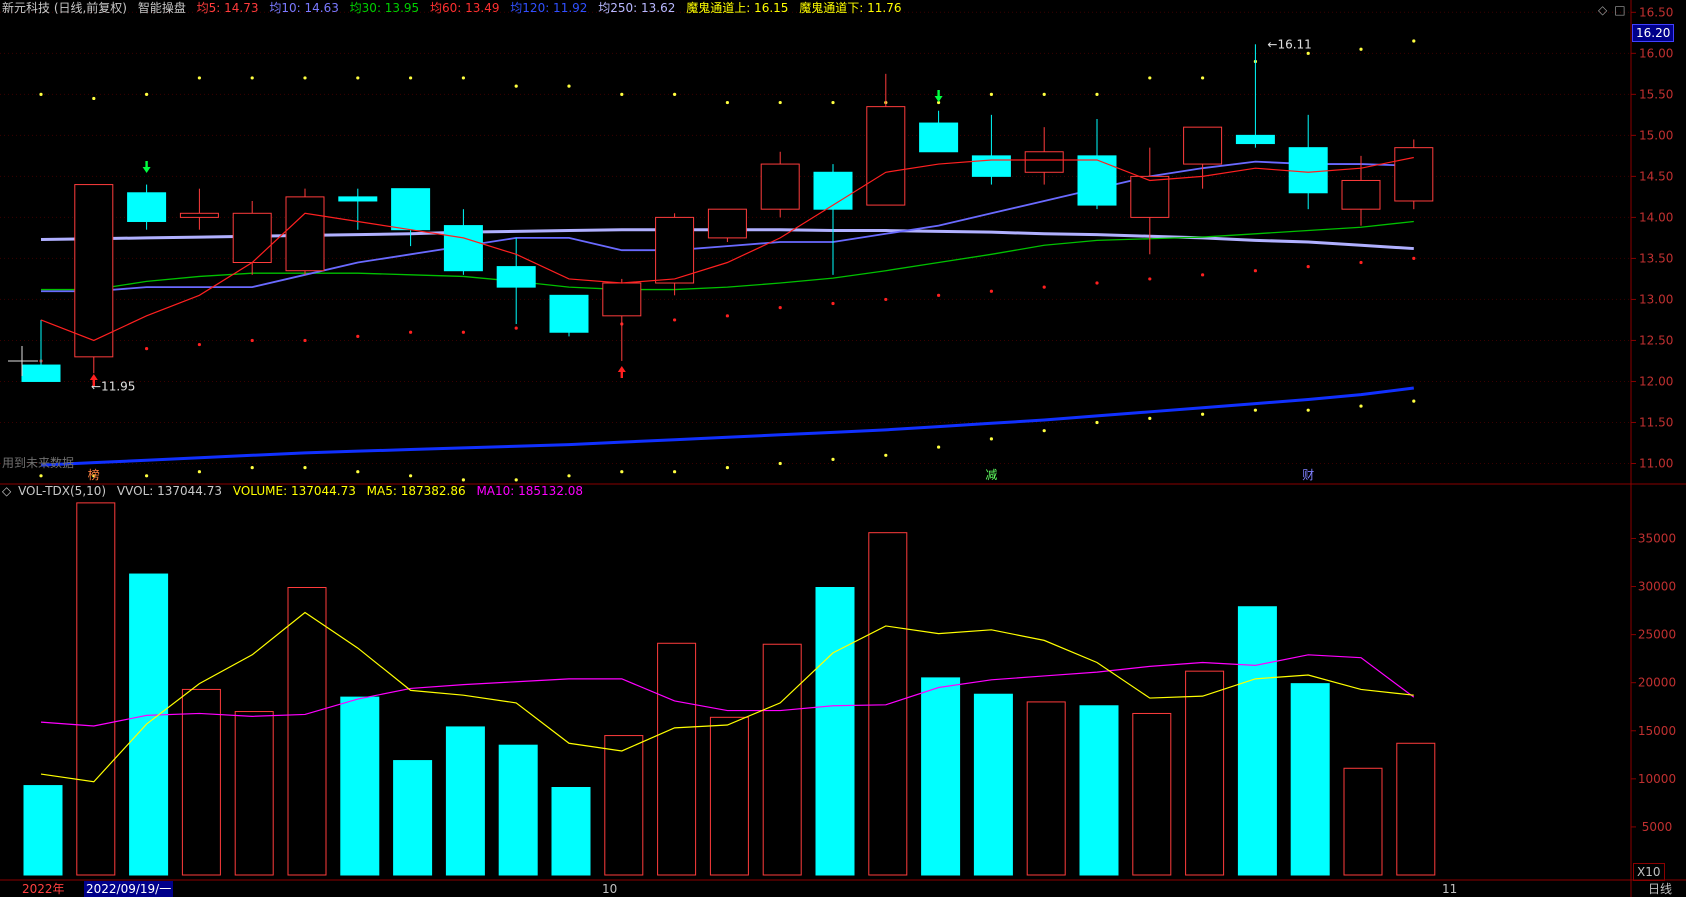 The image size is (1686, 897). Describe the element at coordinates (416, 491) in the screenshot. I see `vol-ma5-value: MA5: 187382.86` at that location.